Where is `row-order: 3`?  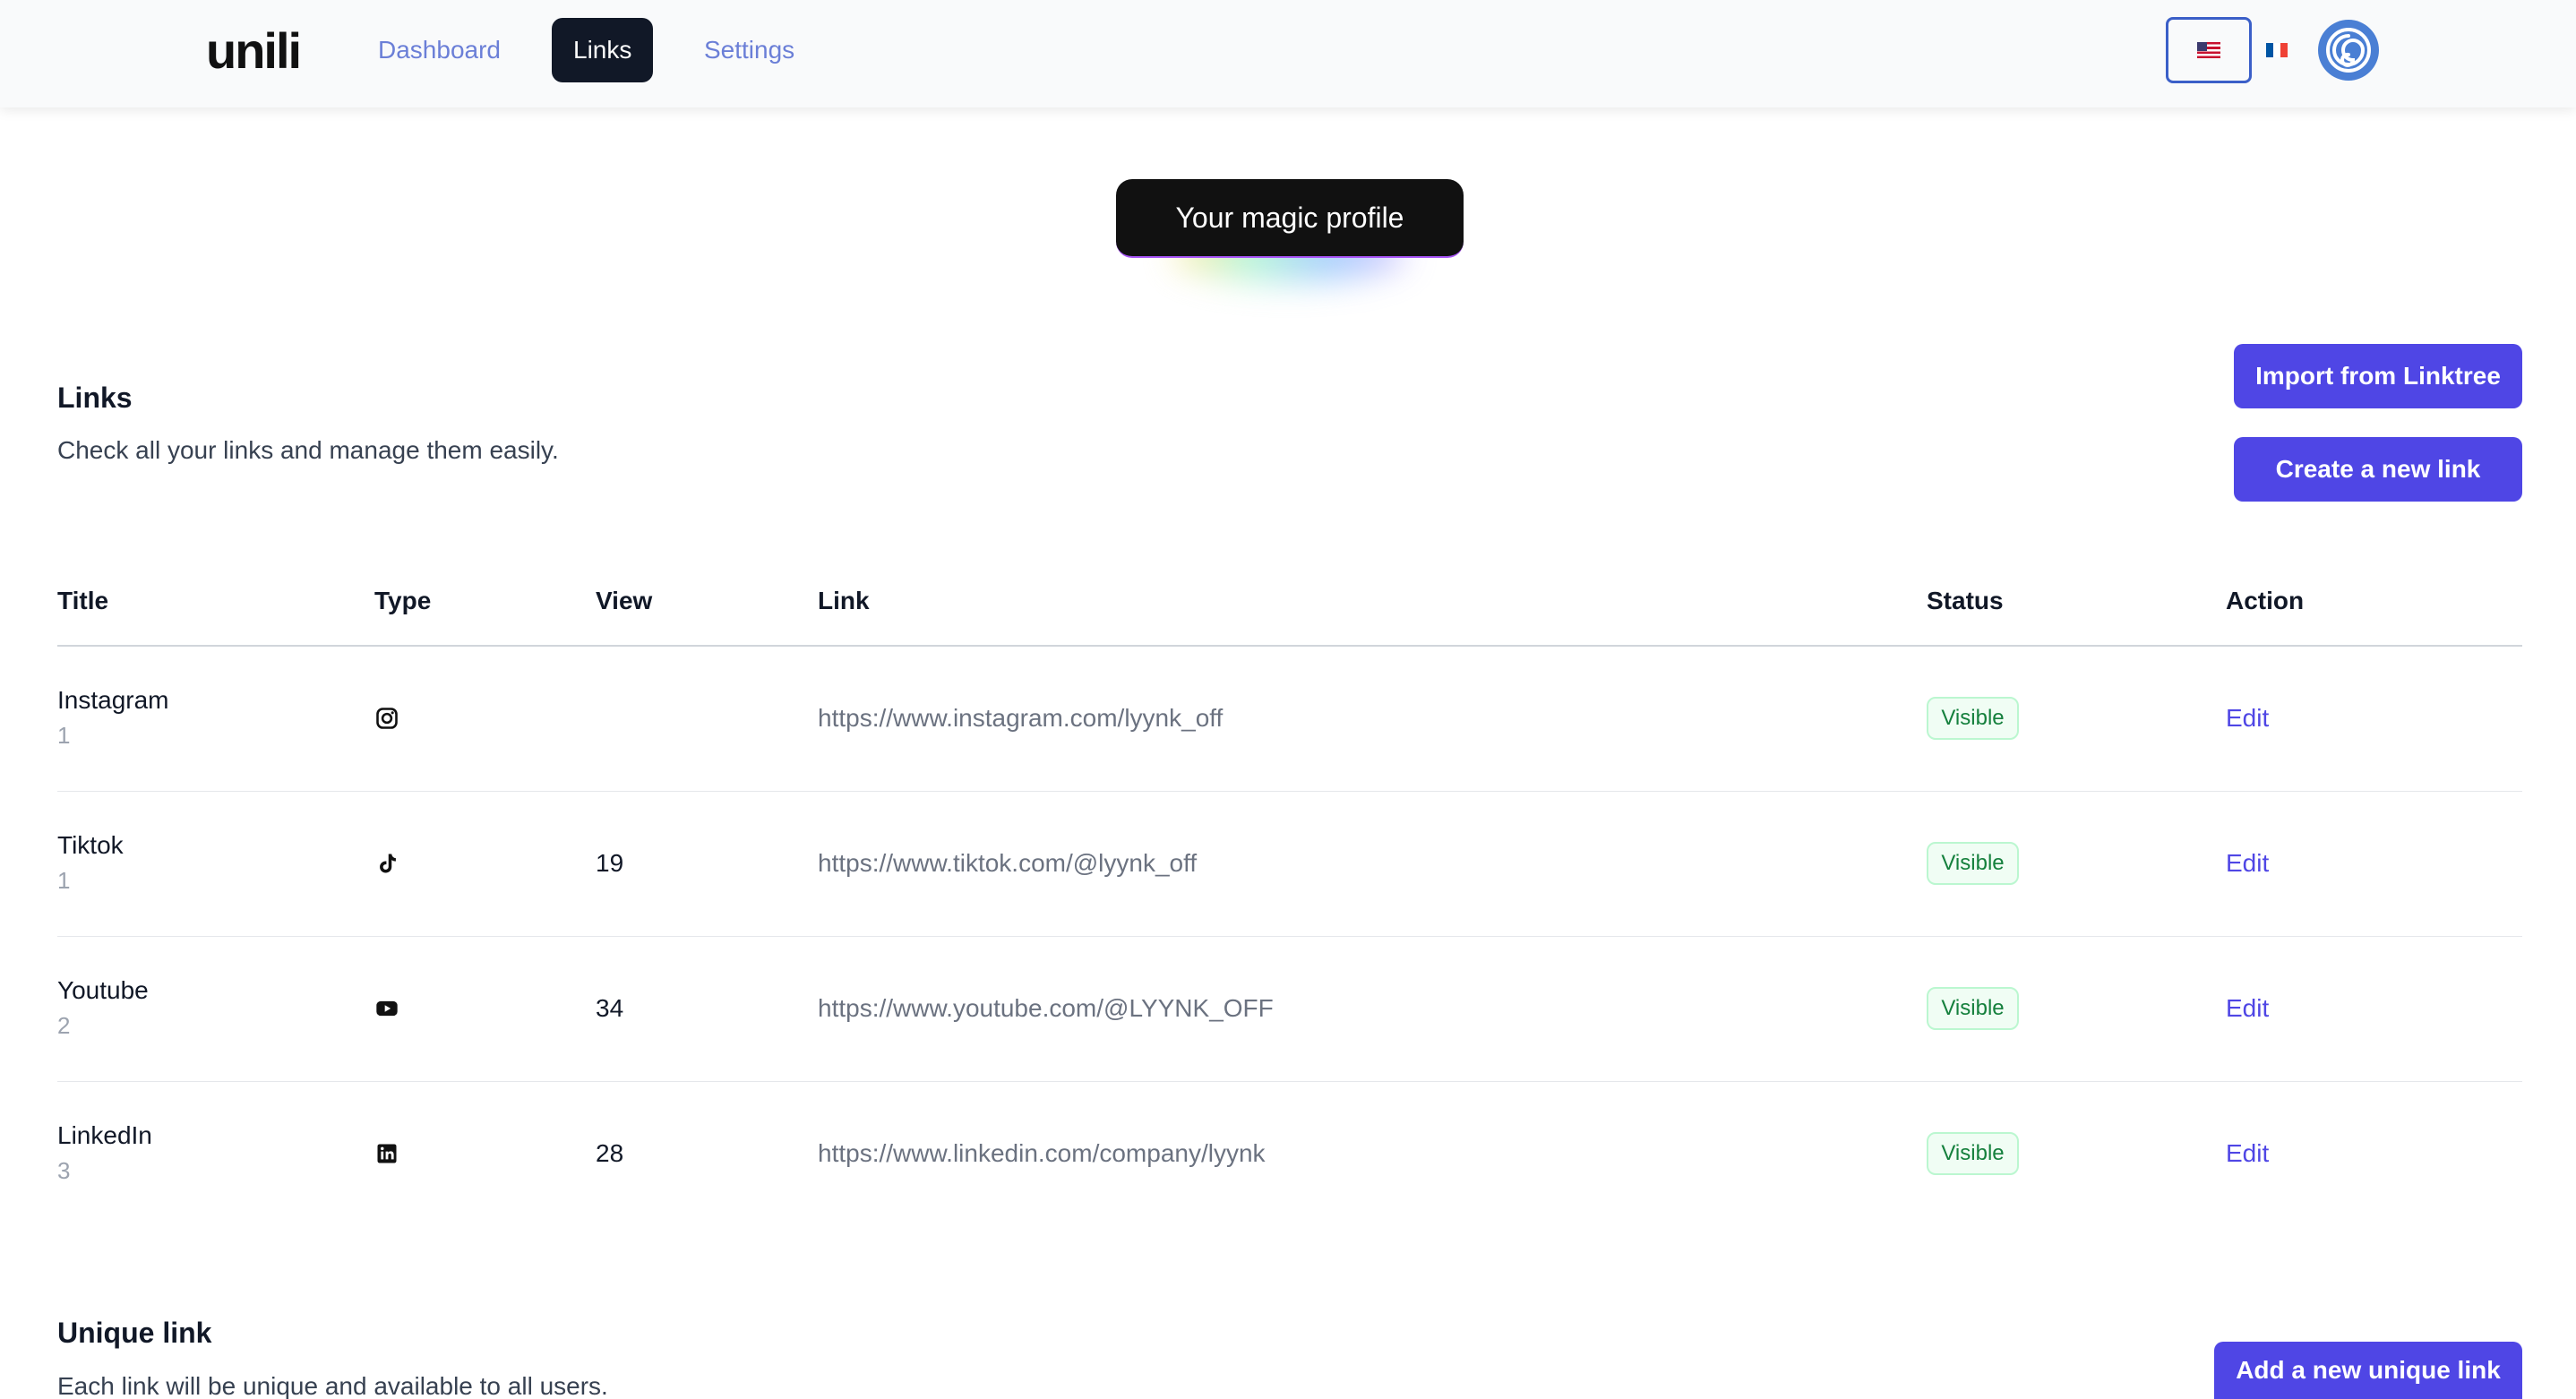 row-order: 3 is located at coordinates (64, 1170).